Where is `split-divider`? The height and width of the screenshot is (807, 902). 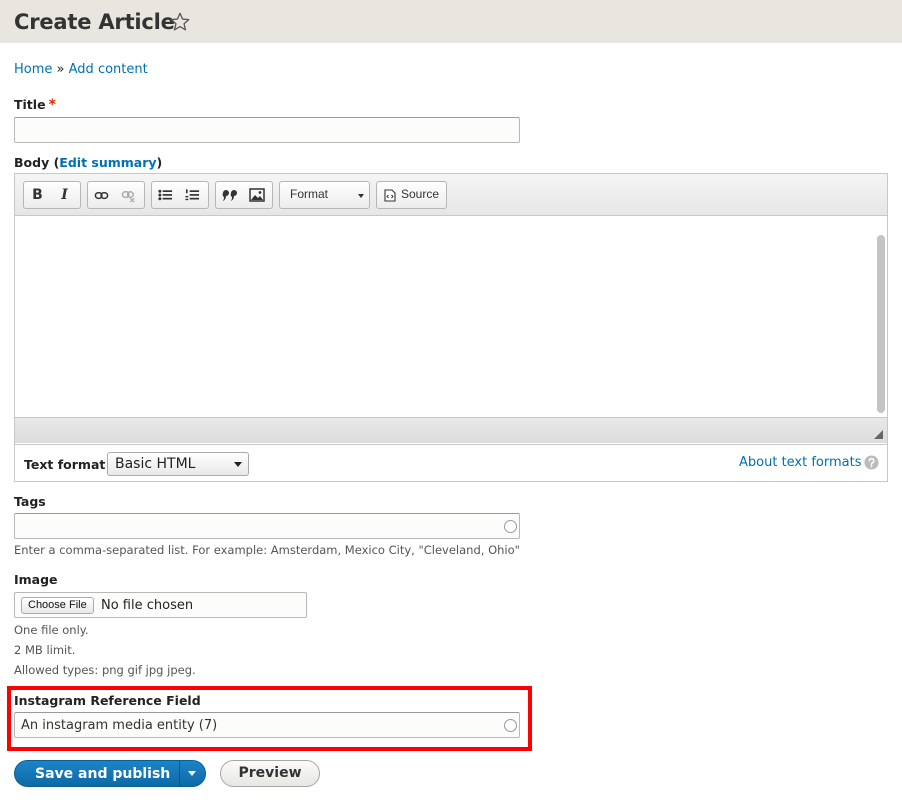
split-divider is located at coordinates (179, 773).